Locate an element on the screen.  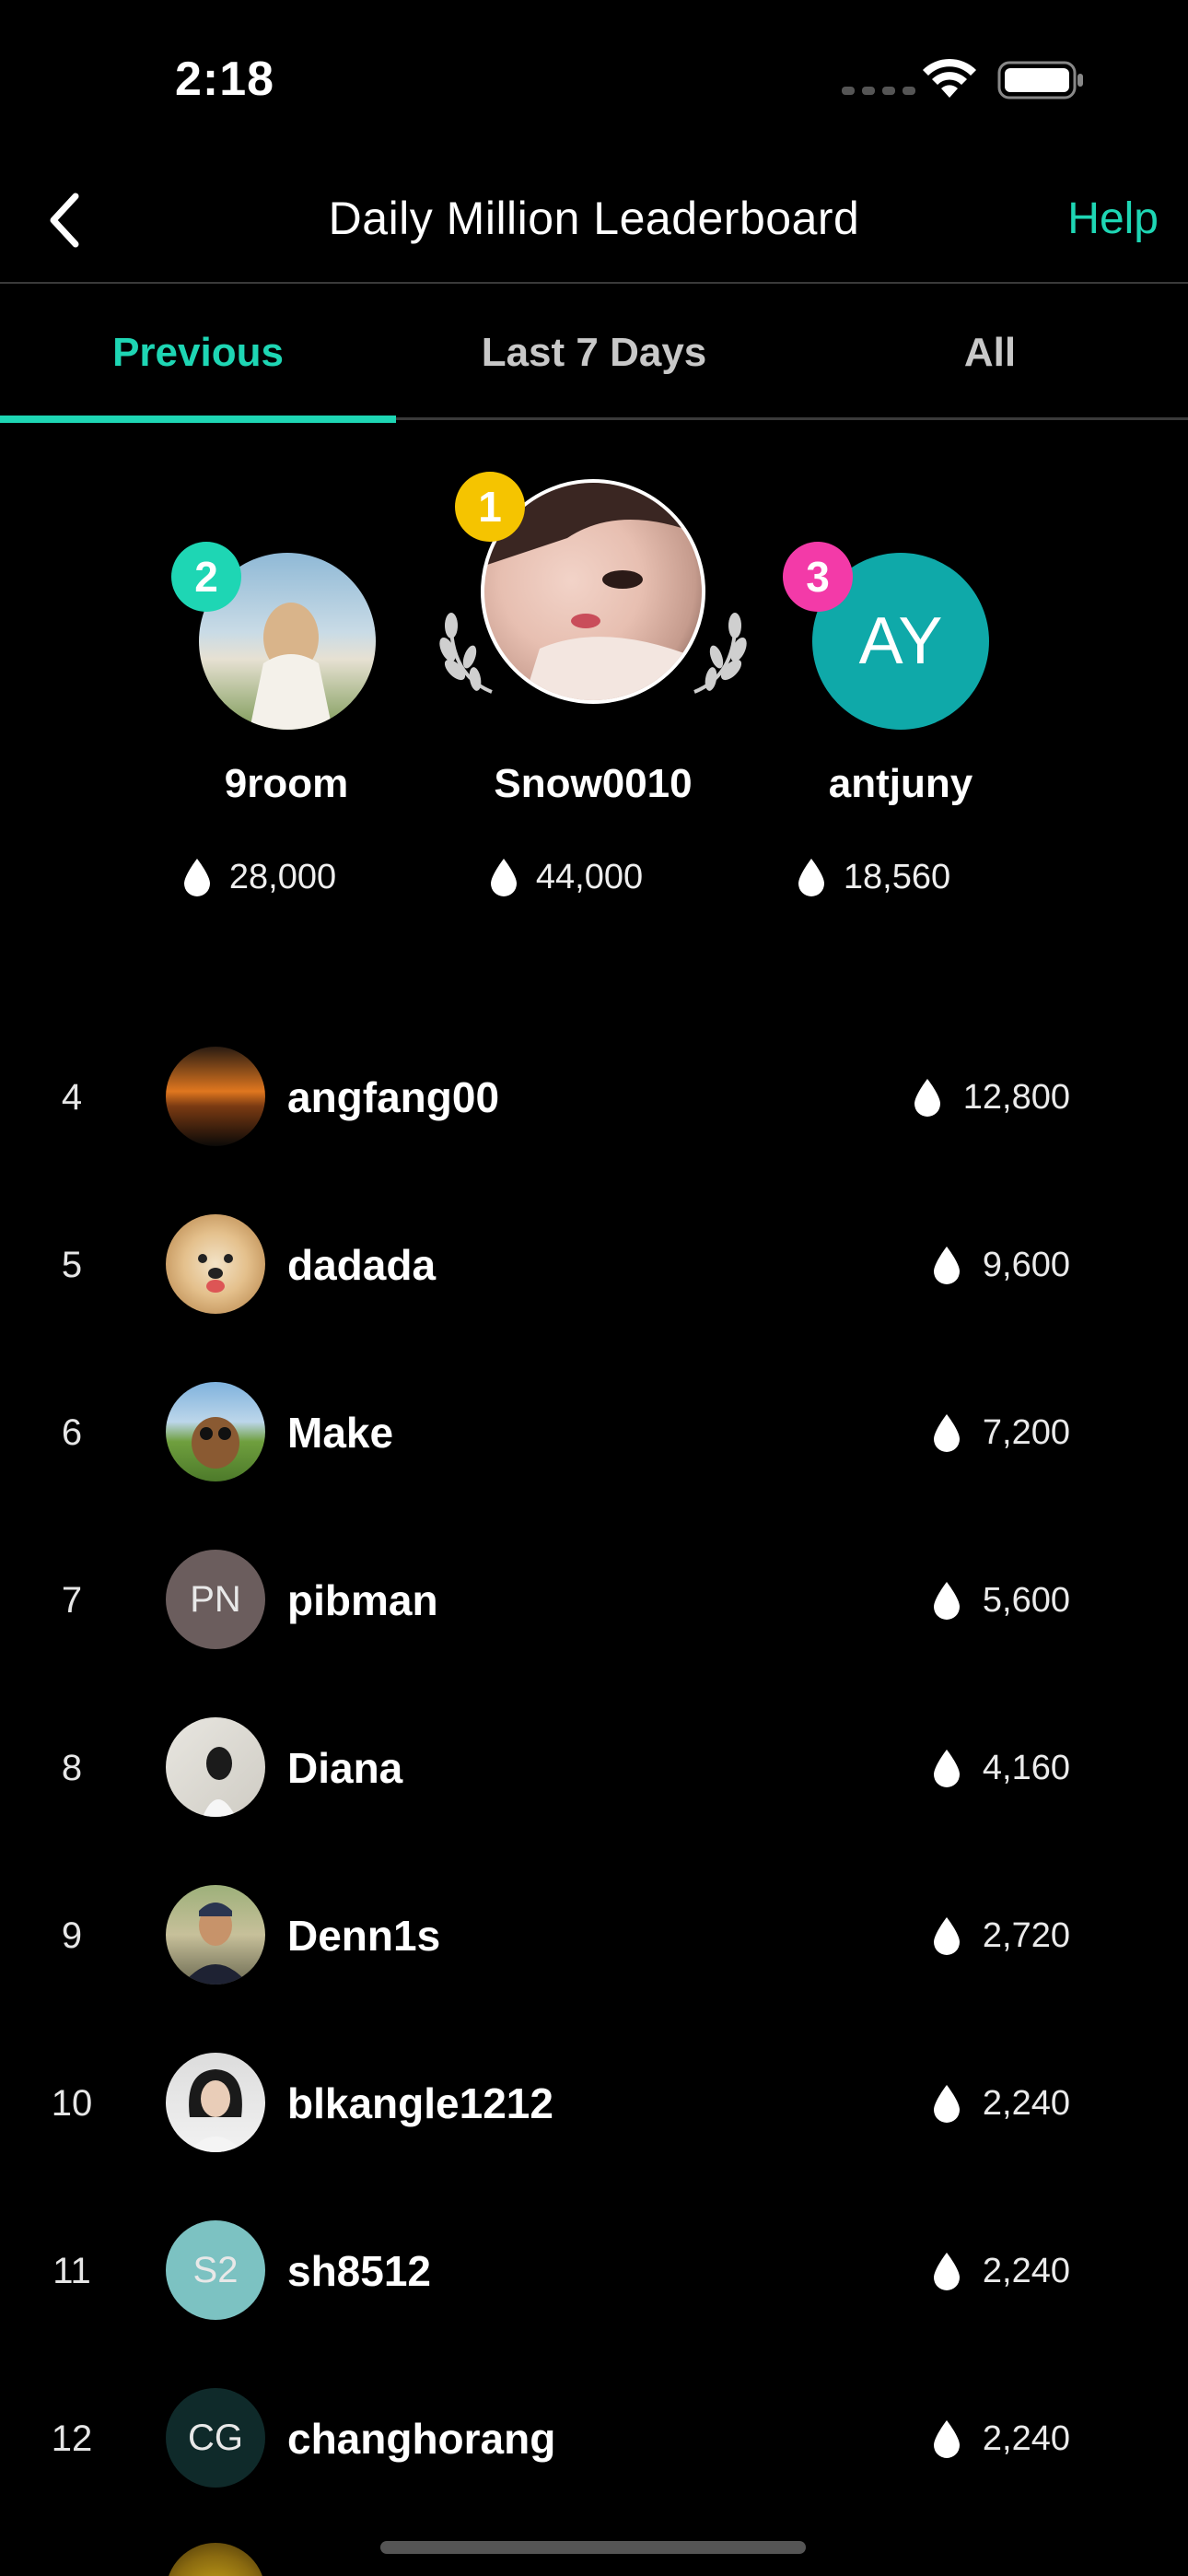
rank-number: 9 is located at coordinates (72, 1935).